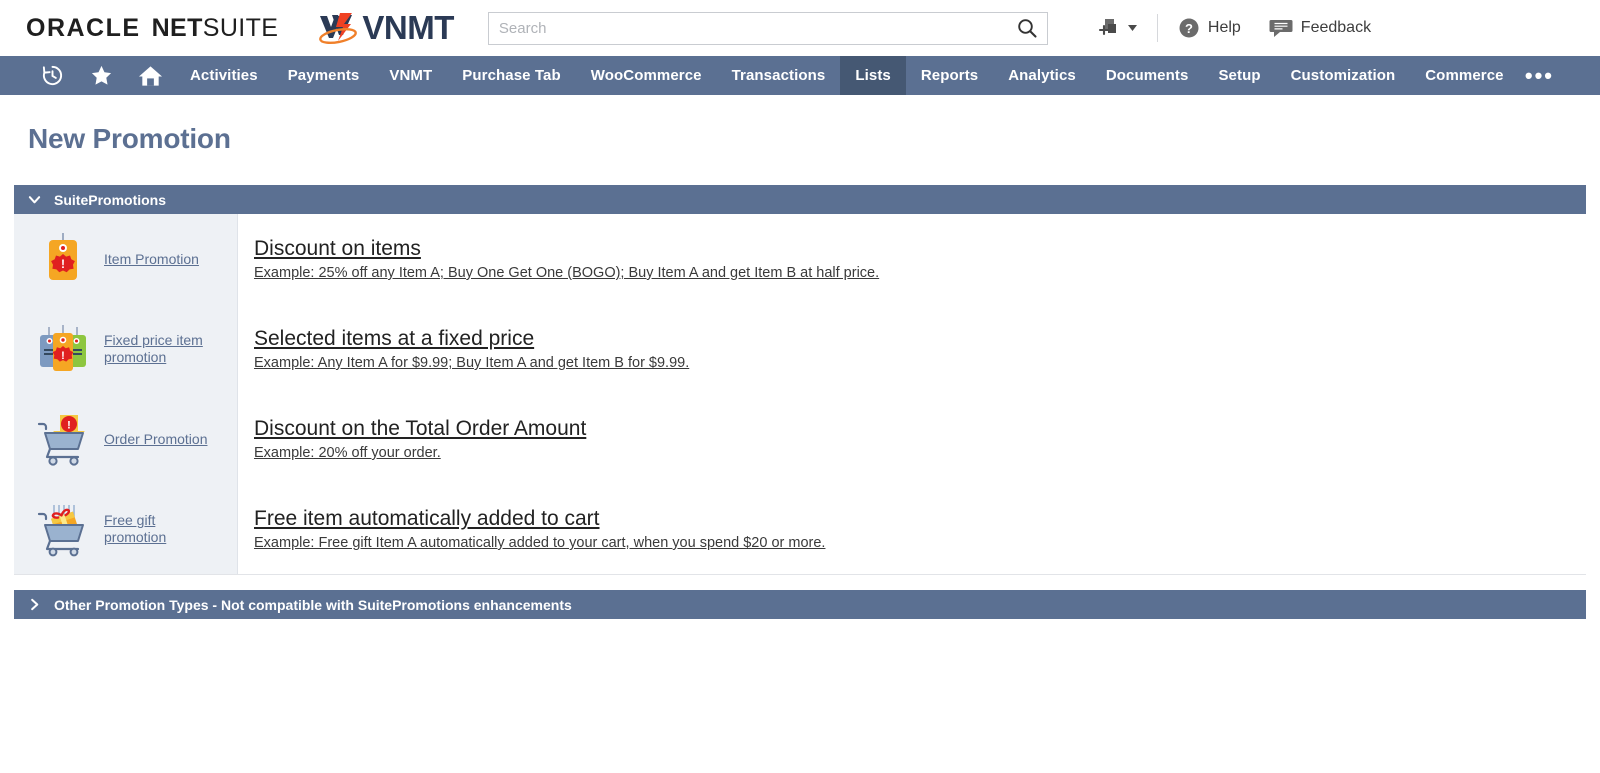  What do you see at coordinates (394, 338) in the screenshot?
I see `promotion-option-title: Selected items at a fixed price` at bounding box center [394, 338].